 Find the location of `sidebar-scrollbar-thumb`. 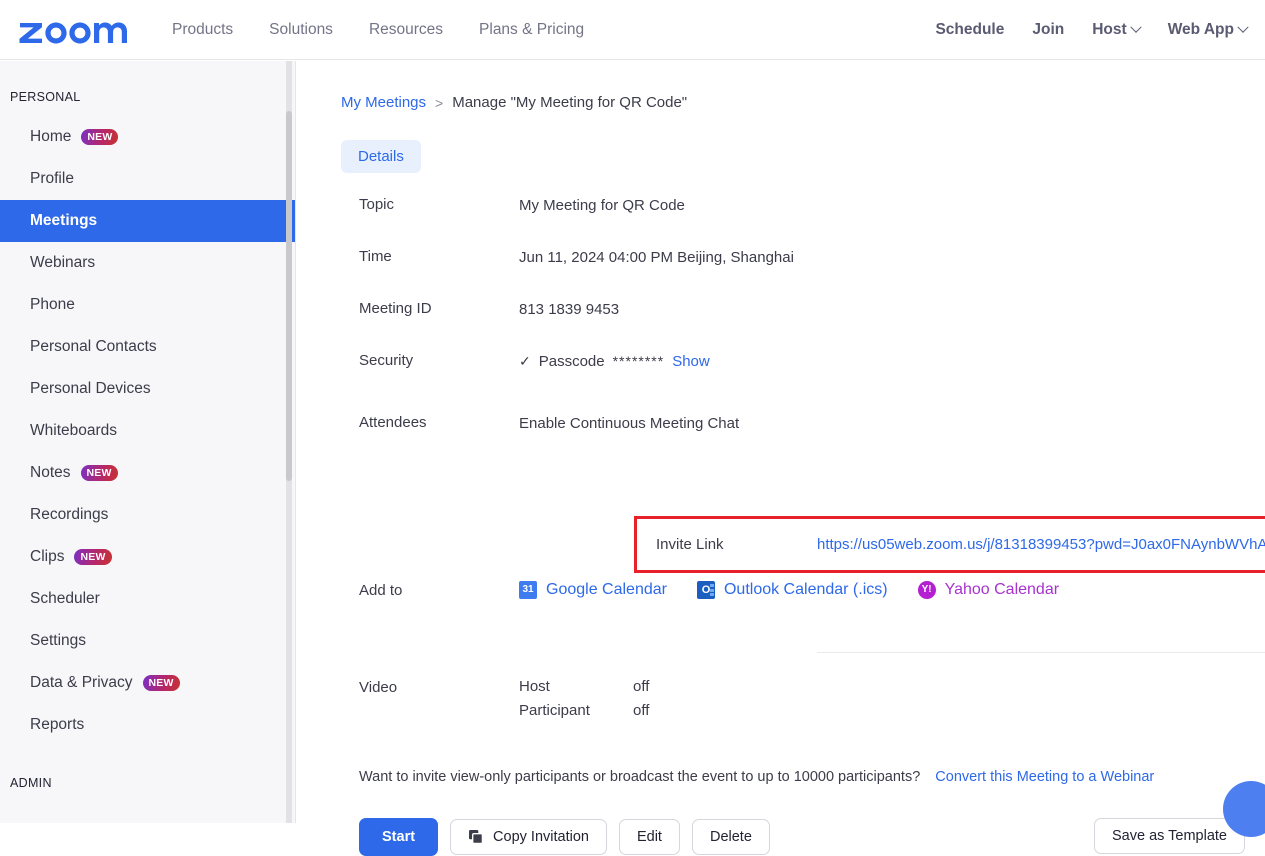

sidebar-scrollbar-thumb is located at coordinates (289, 296).